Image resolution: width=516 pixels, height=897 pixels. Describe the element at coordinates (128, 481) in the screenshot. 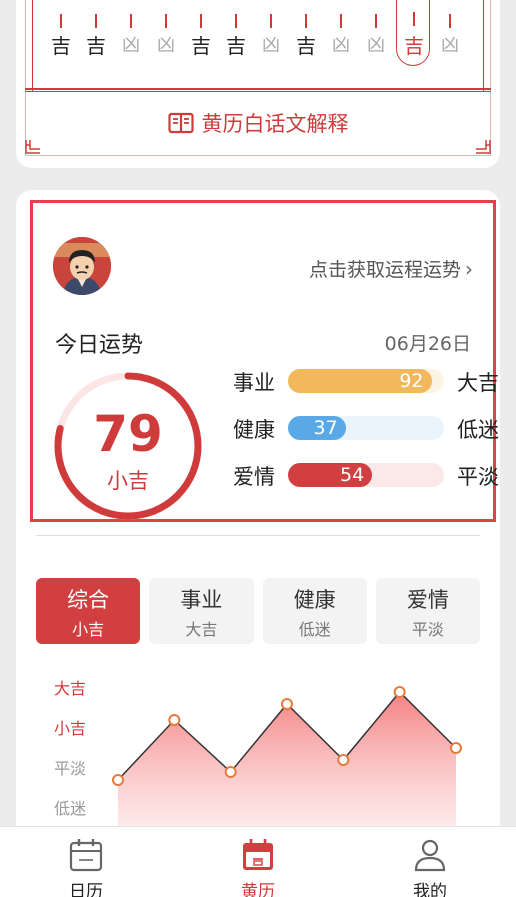

I see `fortune-level: 小吉` at that location.